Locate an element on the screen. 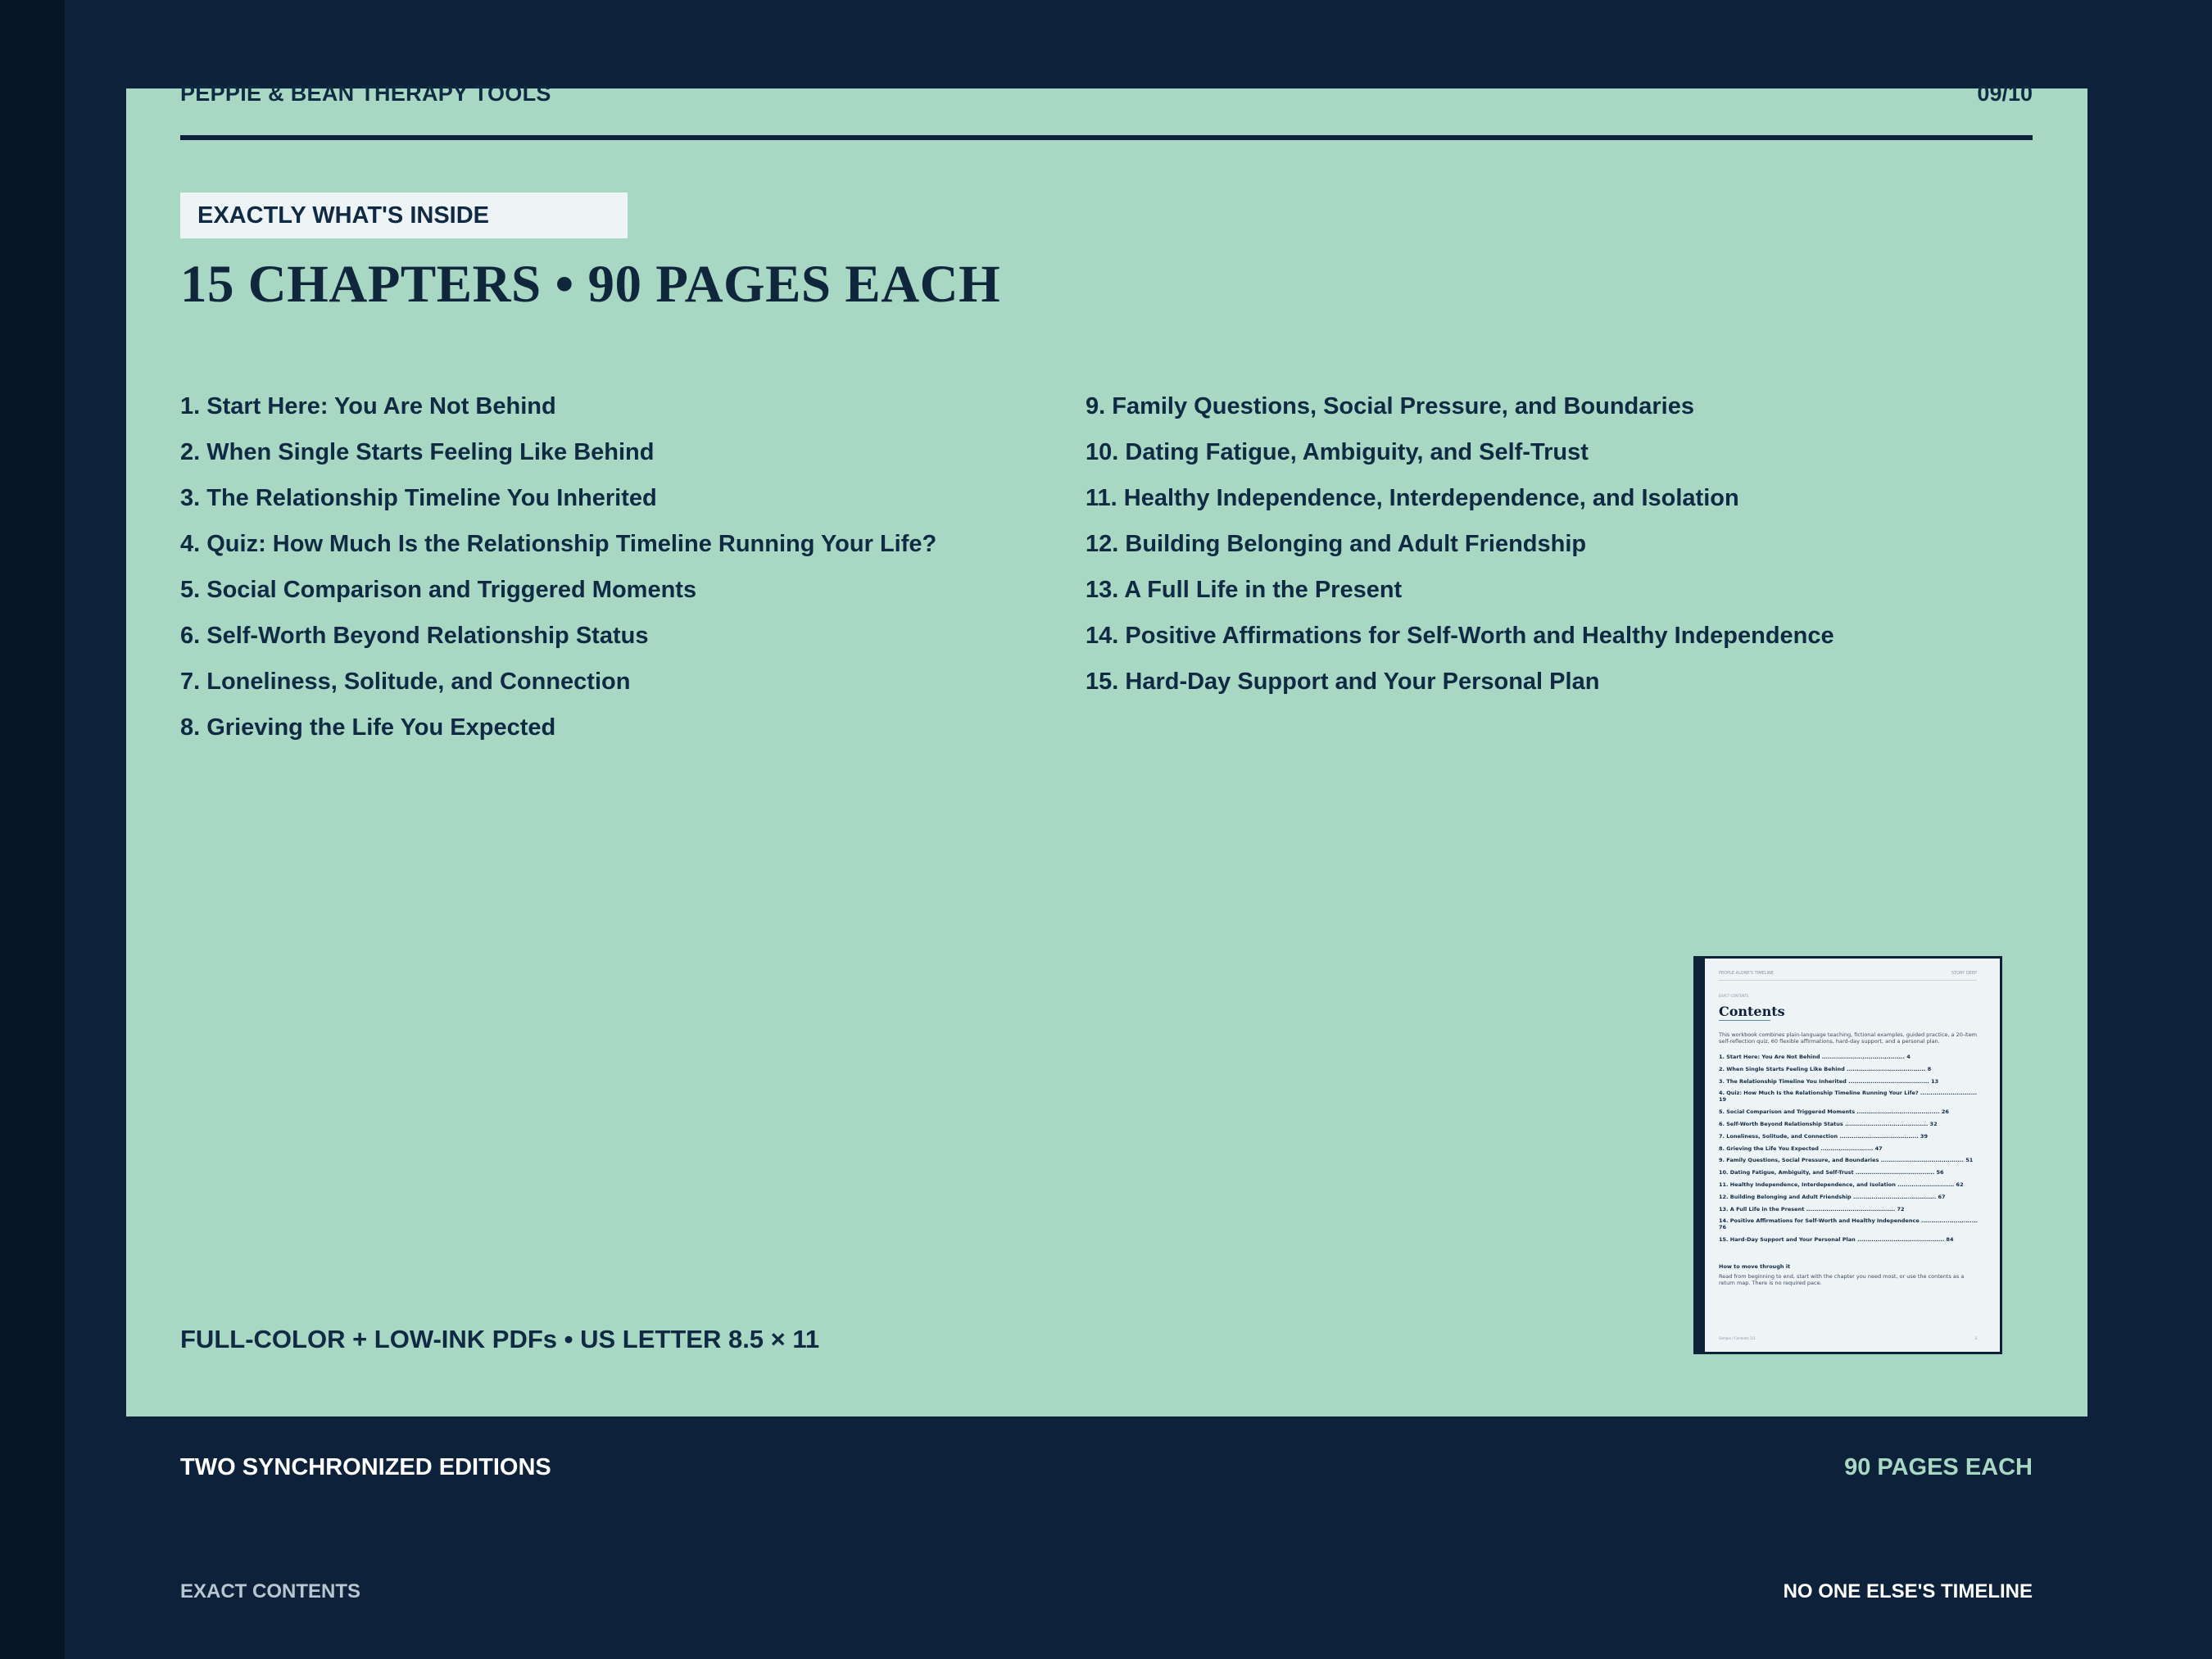 This screenshot has height=1659, width=2212. thumbnail-header: PEOPLE ALONE'S TIMELINE STORY DEEP is located at coordinates (1848, 973).